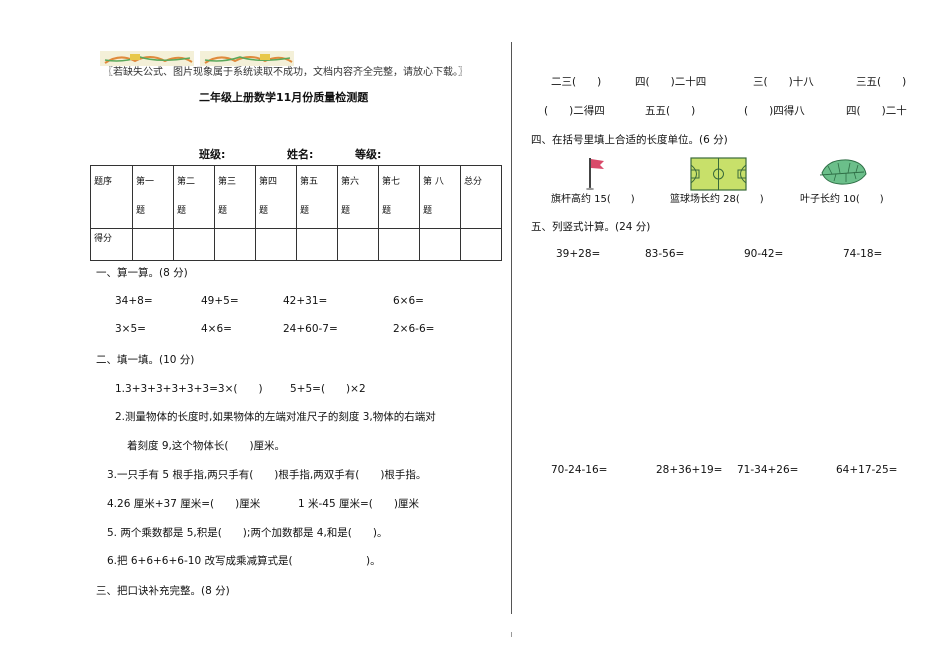 The image size is (945, 654). Describe the element at coordinates (768, 470) in the screenshot. I see `vertical-problem: 71-34+26=` at that location.